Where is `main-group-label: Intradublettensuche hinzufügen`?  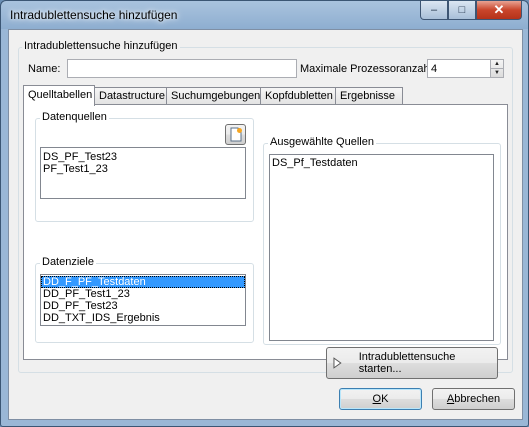 main-group-label: Intradublettensuche hinzufügen is located at coordinates (101, 46).